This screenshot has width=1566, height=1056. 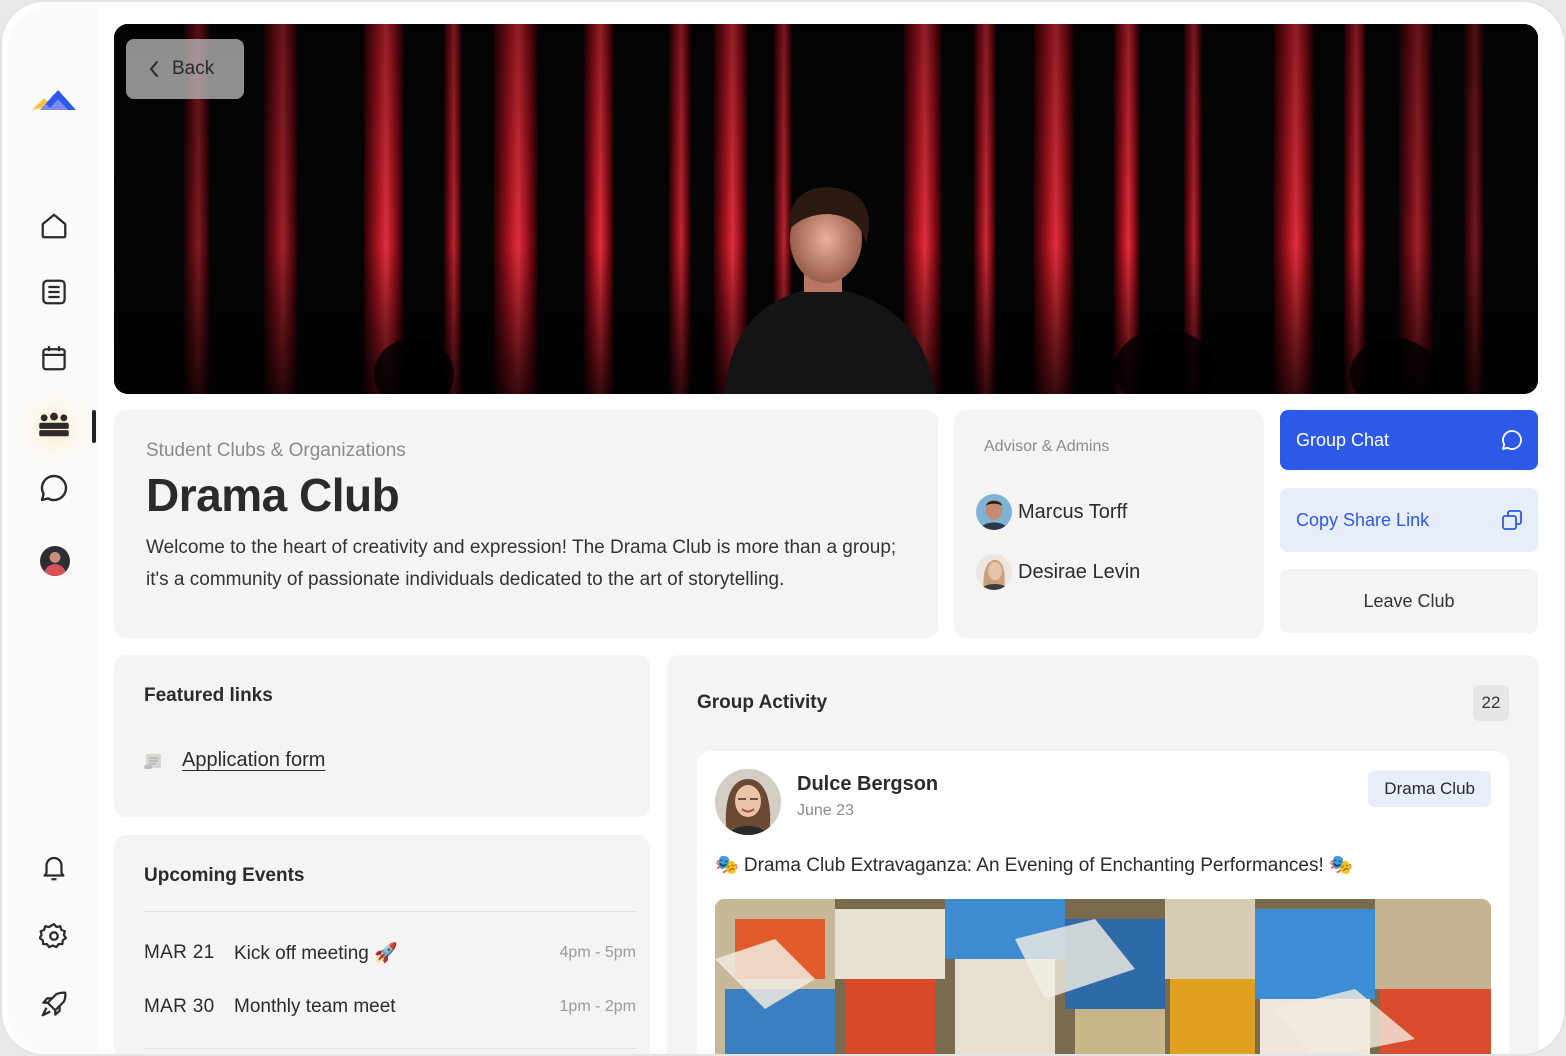 I want to click on club-tag-badge: Drama Club, so click(x=1429, y=789).